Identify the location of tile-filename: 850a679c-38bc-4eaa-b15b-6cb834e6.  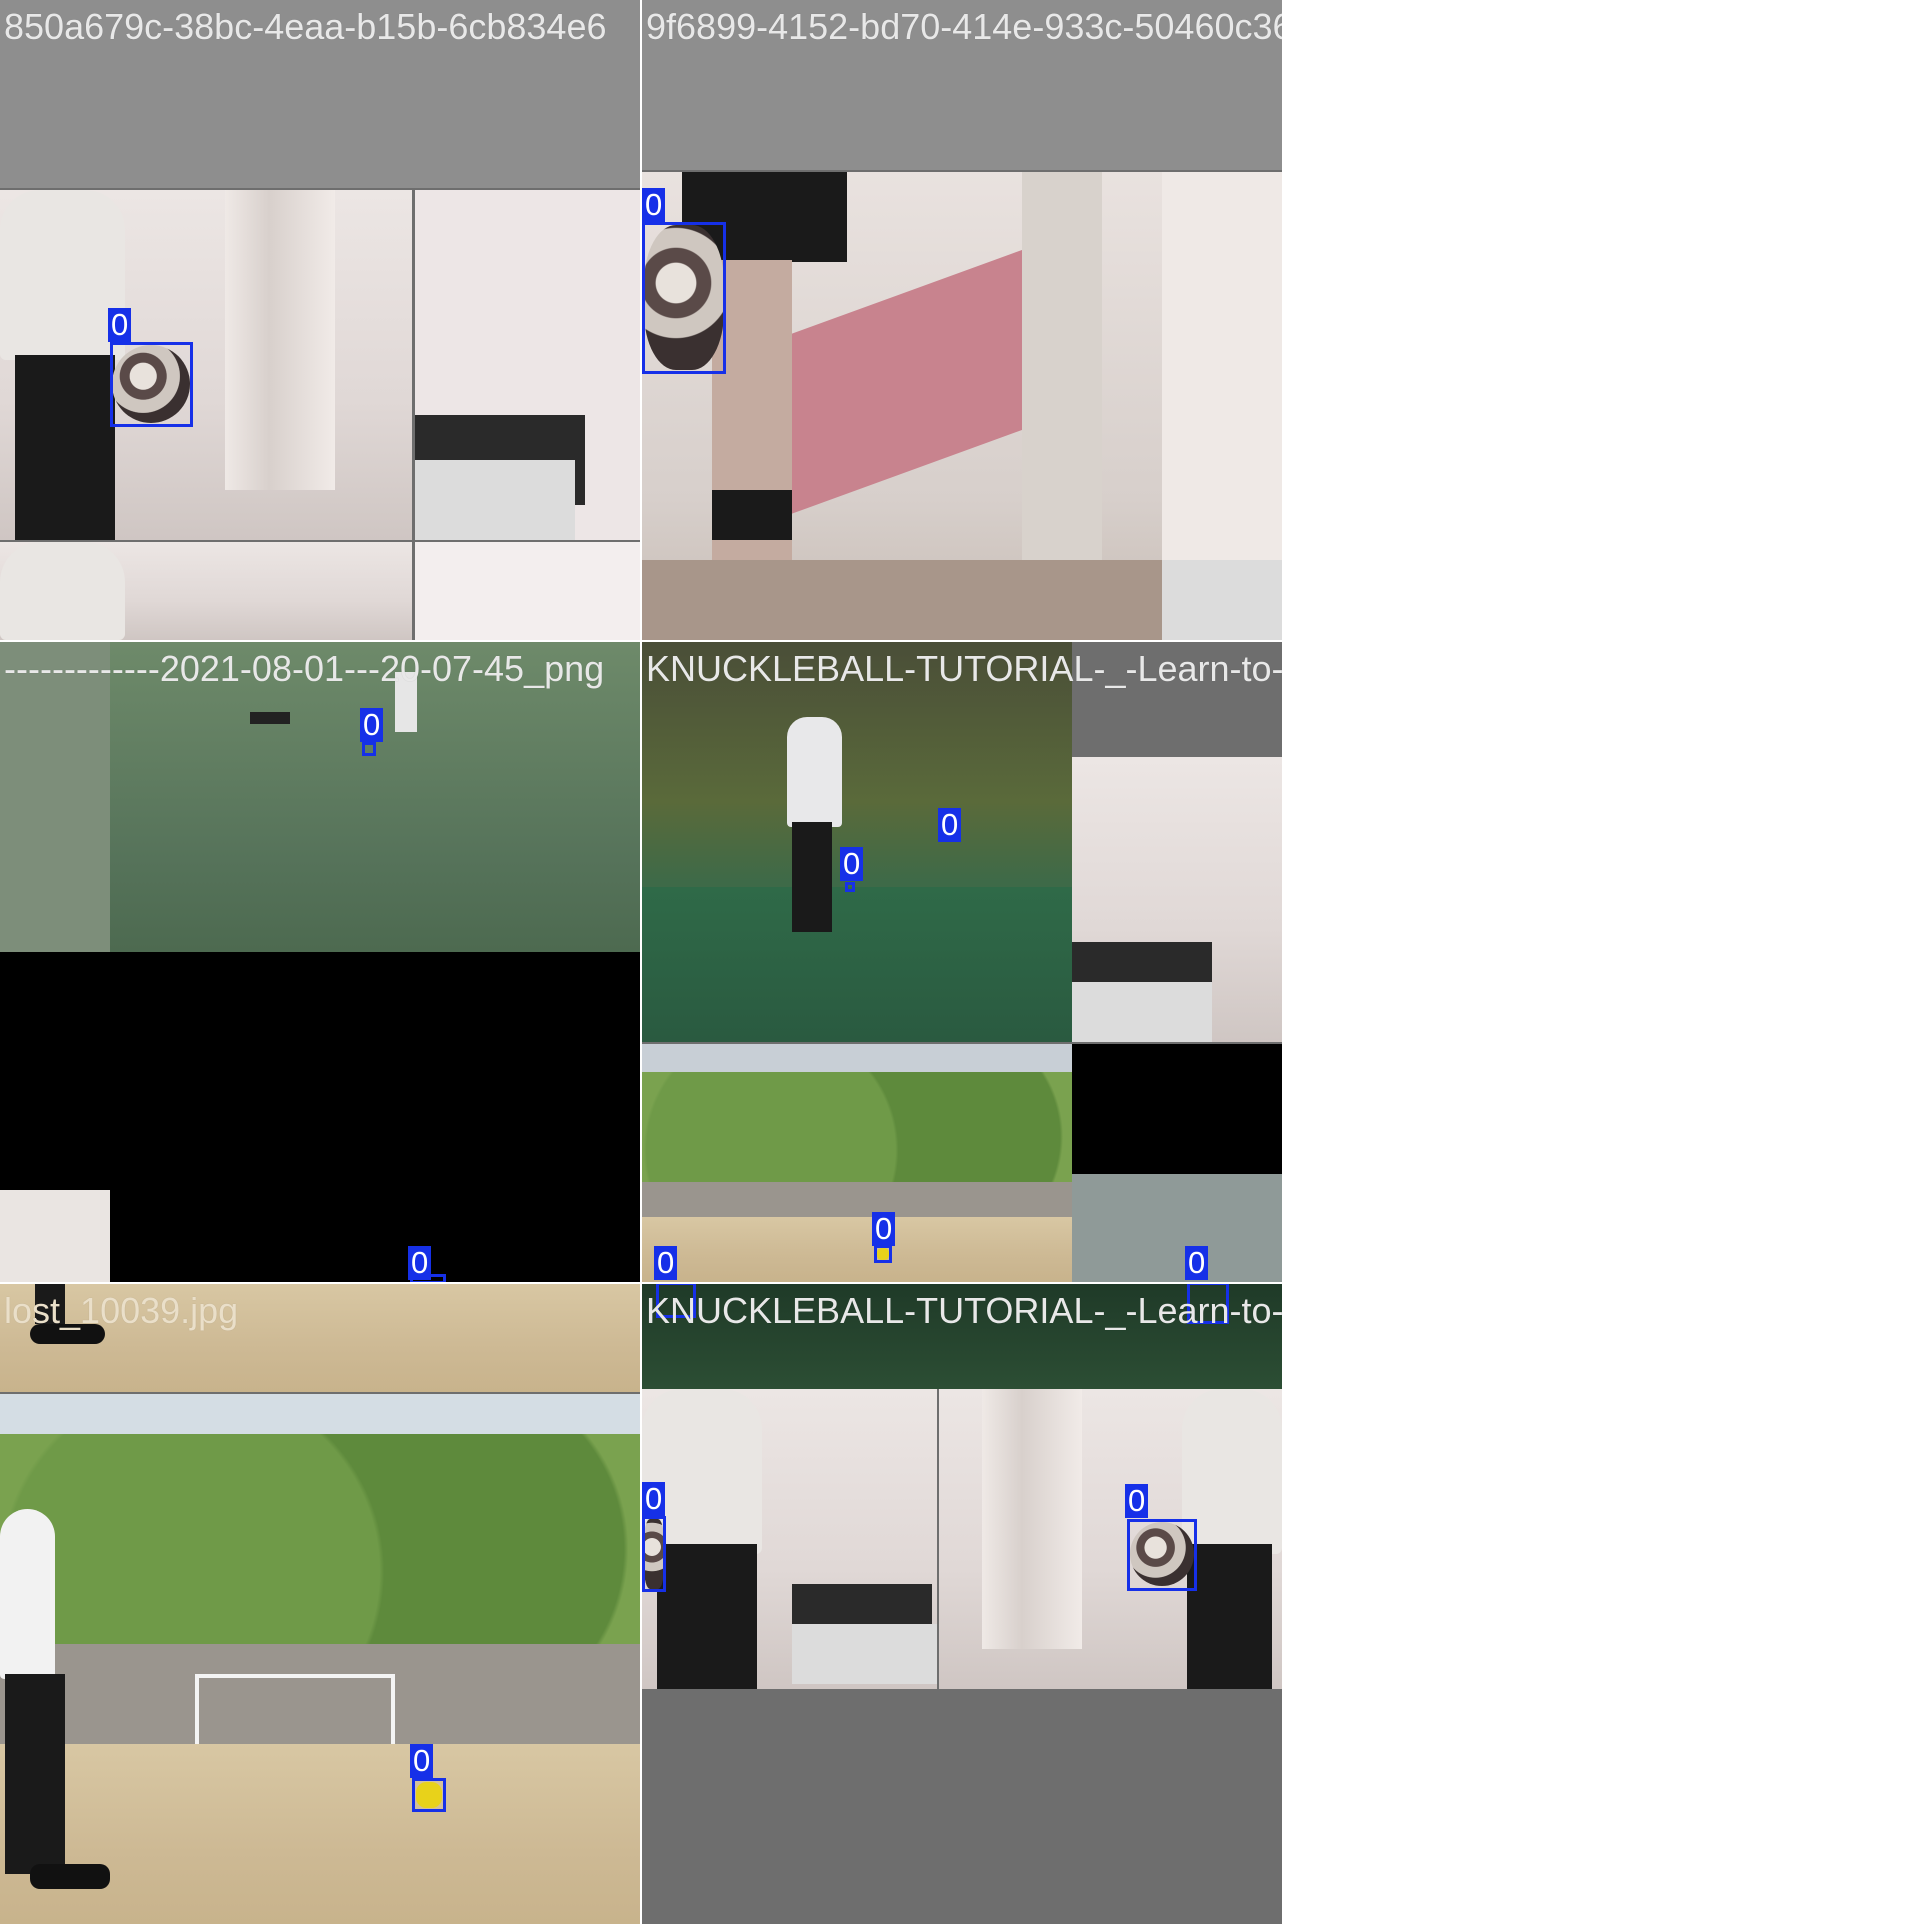
(305, 26).